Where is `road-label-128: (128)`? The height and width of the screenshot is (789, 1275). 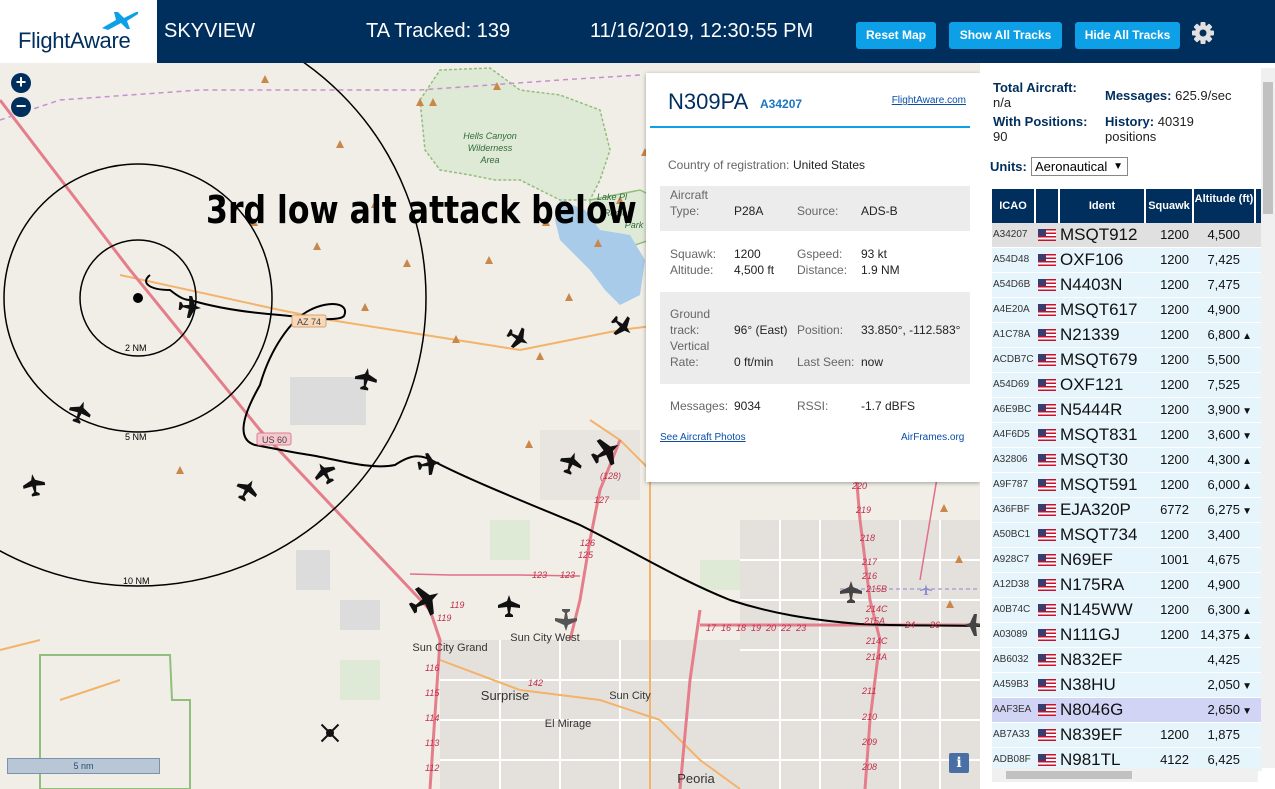
road-label-128: (128) is located at coordinates (610, 476).